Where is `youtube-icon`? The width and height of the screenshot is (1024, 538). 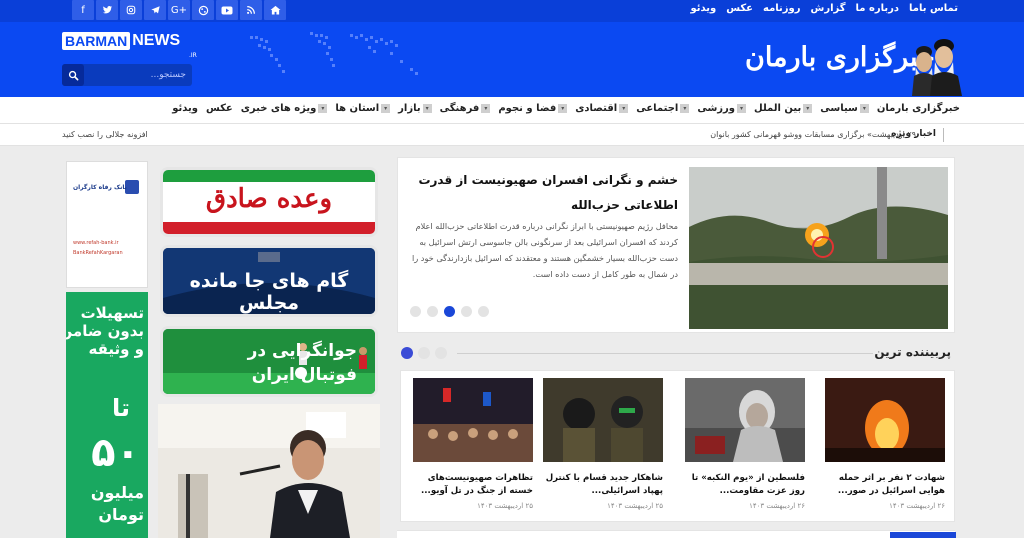 youtube-icon is located at coordinates (227, 10).